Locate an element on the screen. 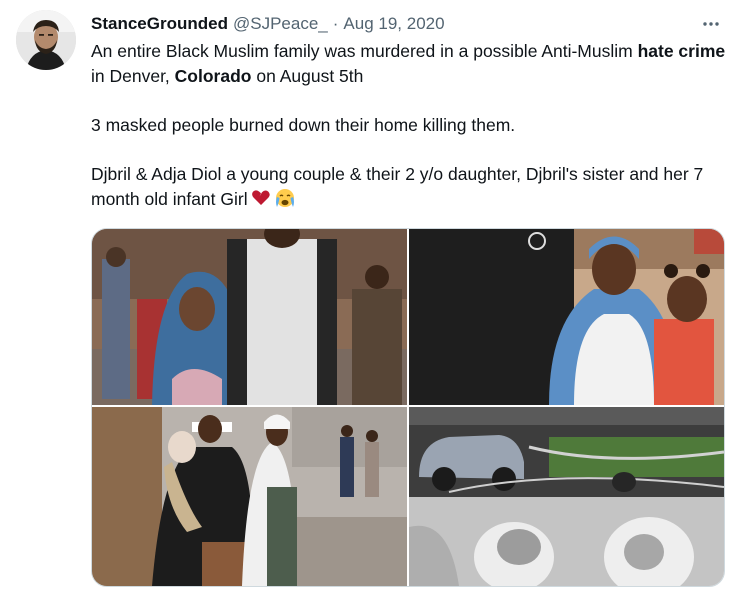 The width and height of the screenshot is (742, 590). crying-face-emoji is located at coordinates (285, 201).